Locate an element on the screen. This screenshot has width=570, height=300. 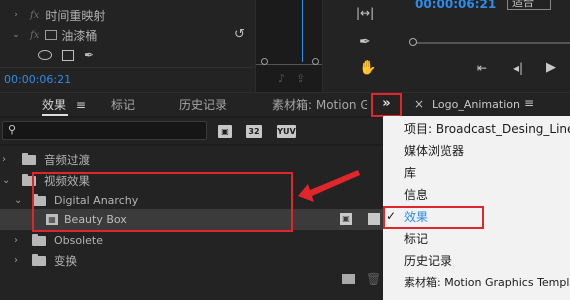
menu-item-bin-motion: 素材箱: Motion Graphics Templa is located at coordinates (476, 283).